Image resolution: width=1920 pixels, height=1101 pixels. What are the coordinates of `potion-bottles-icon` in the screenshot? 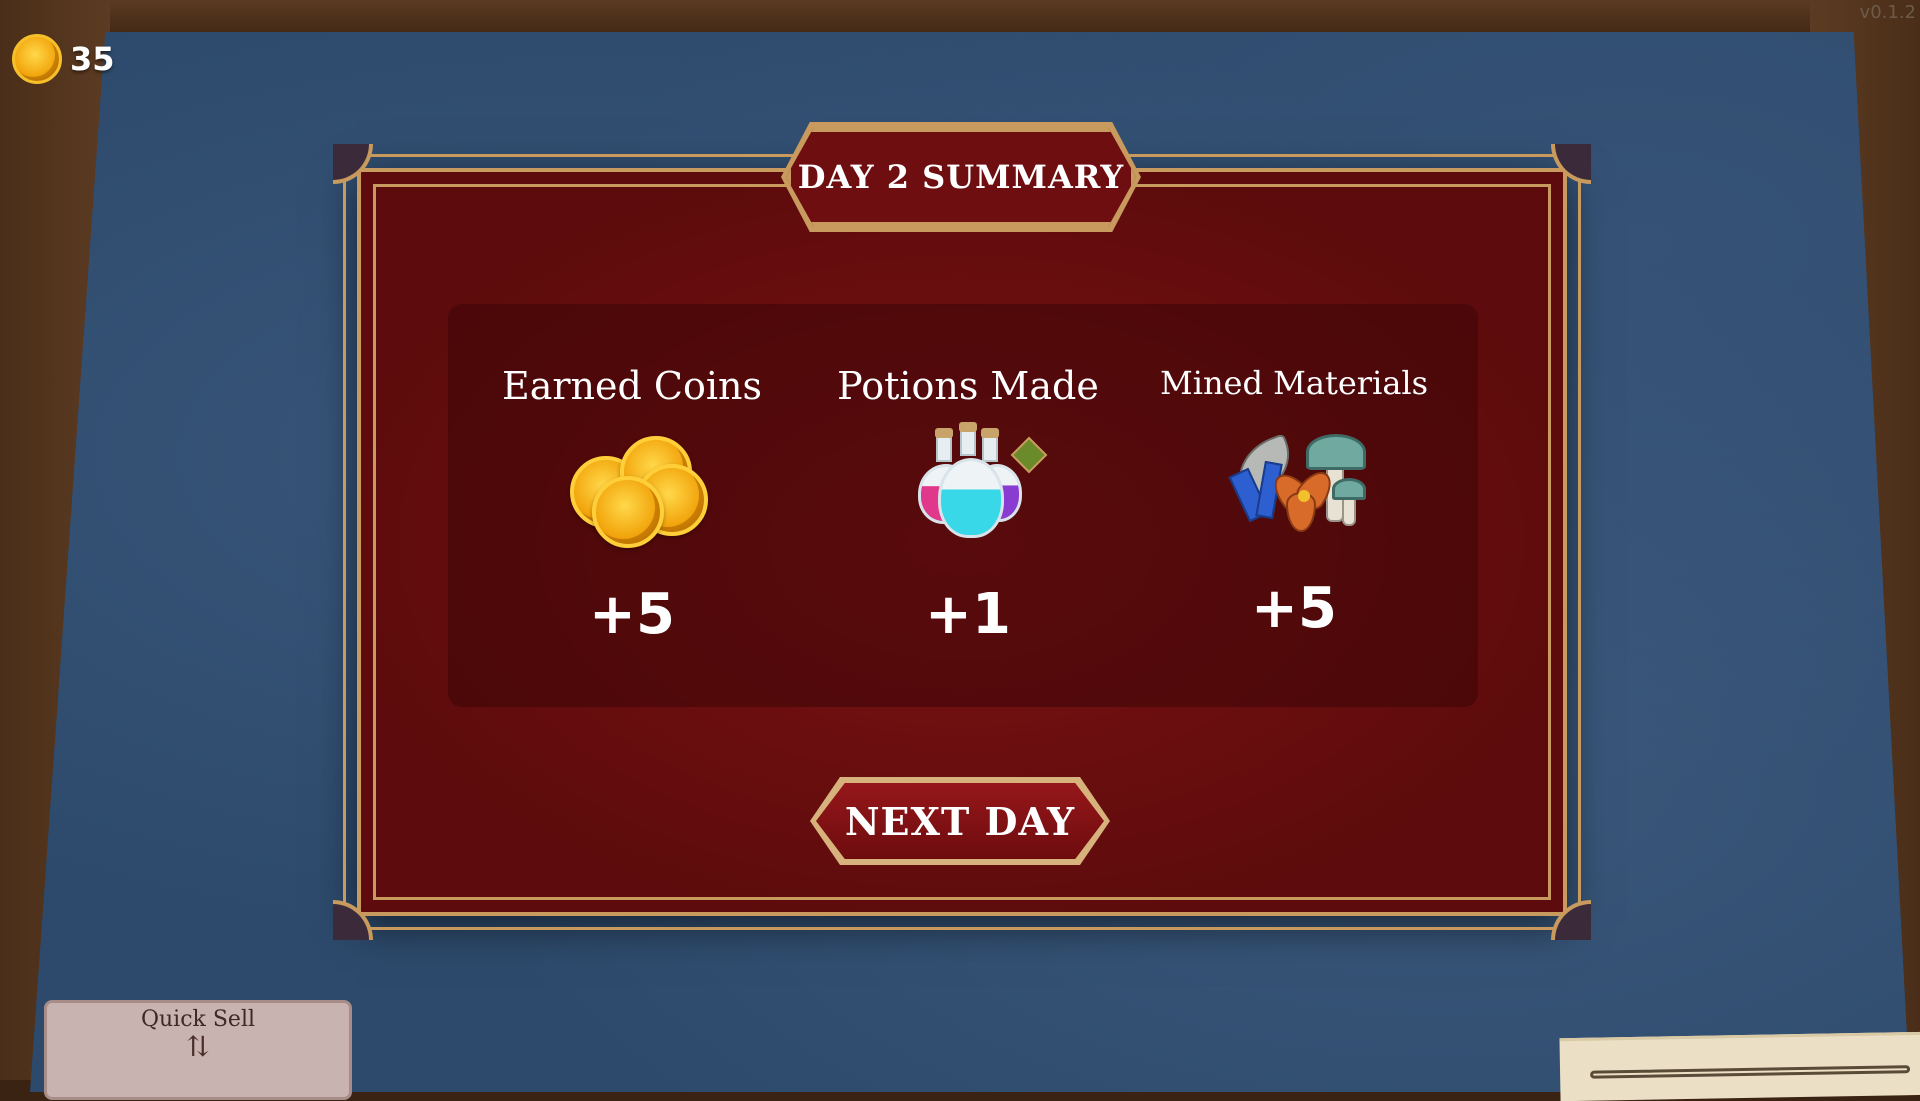 It's located at (968, 485).